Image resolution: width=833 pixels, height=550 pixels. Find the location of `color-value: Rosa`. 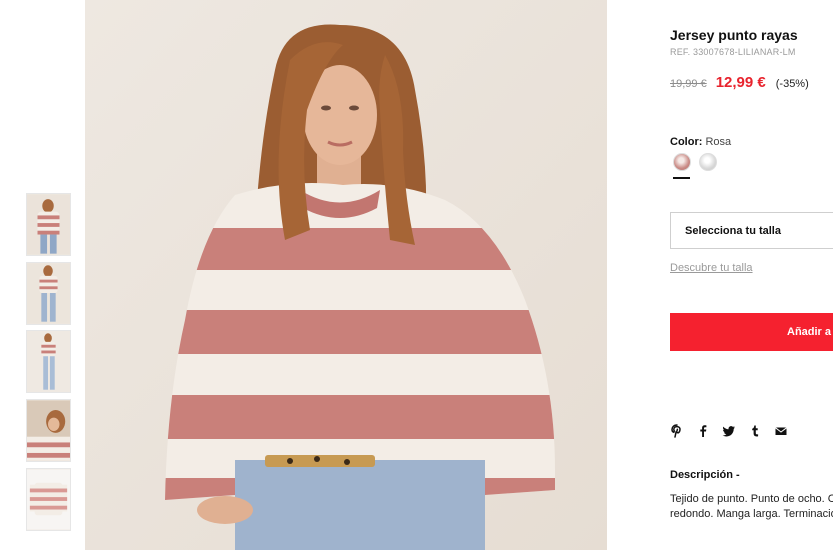

color-value: Rosa is located at coordinates (718, 142).